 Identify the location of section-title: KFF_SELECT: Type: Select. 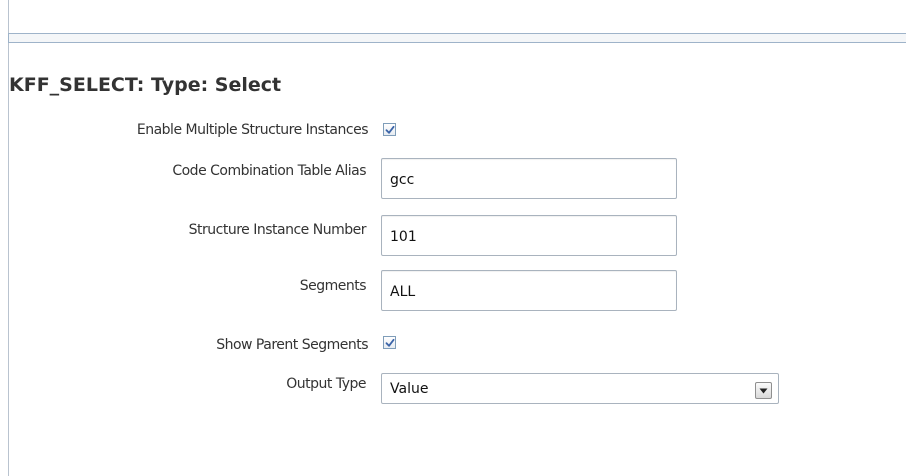
(145, 85).